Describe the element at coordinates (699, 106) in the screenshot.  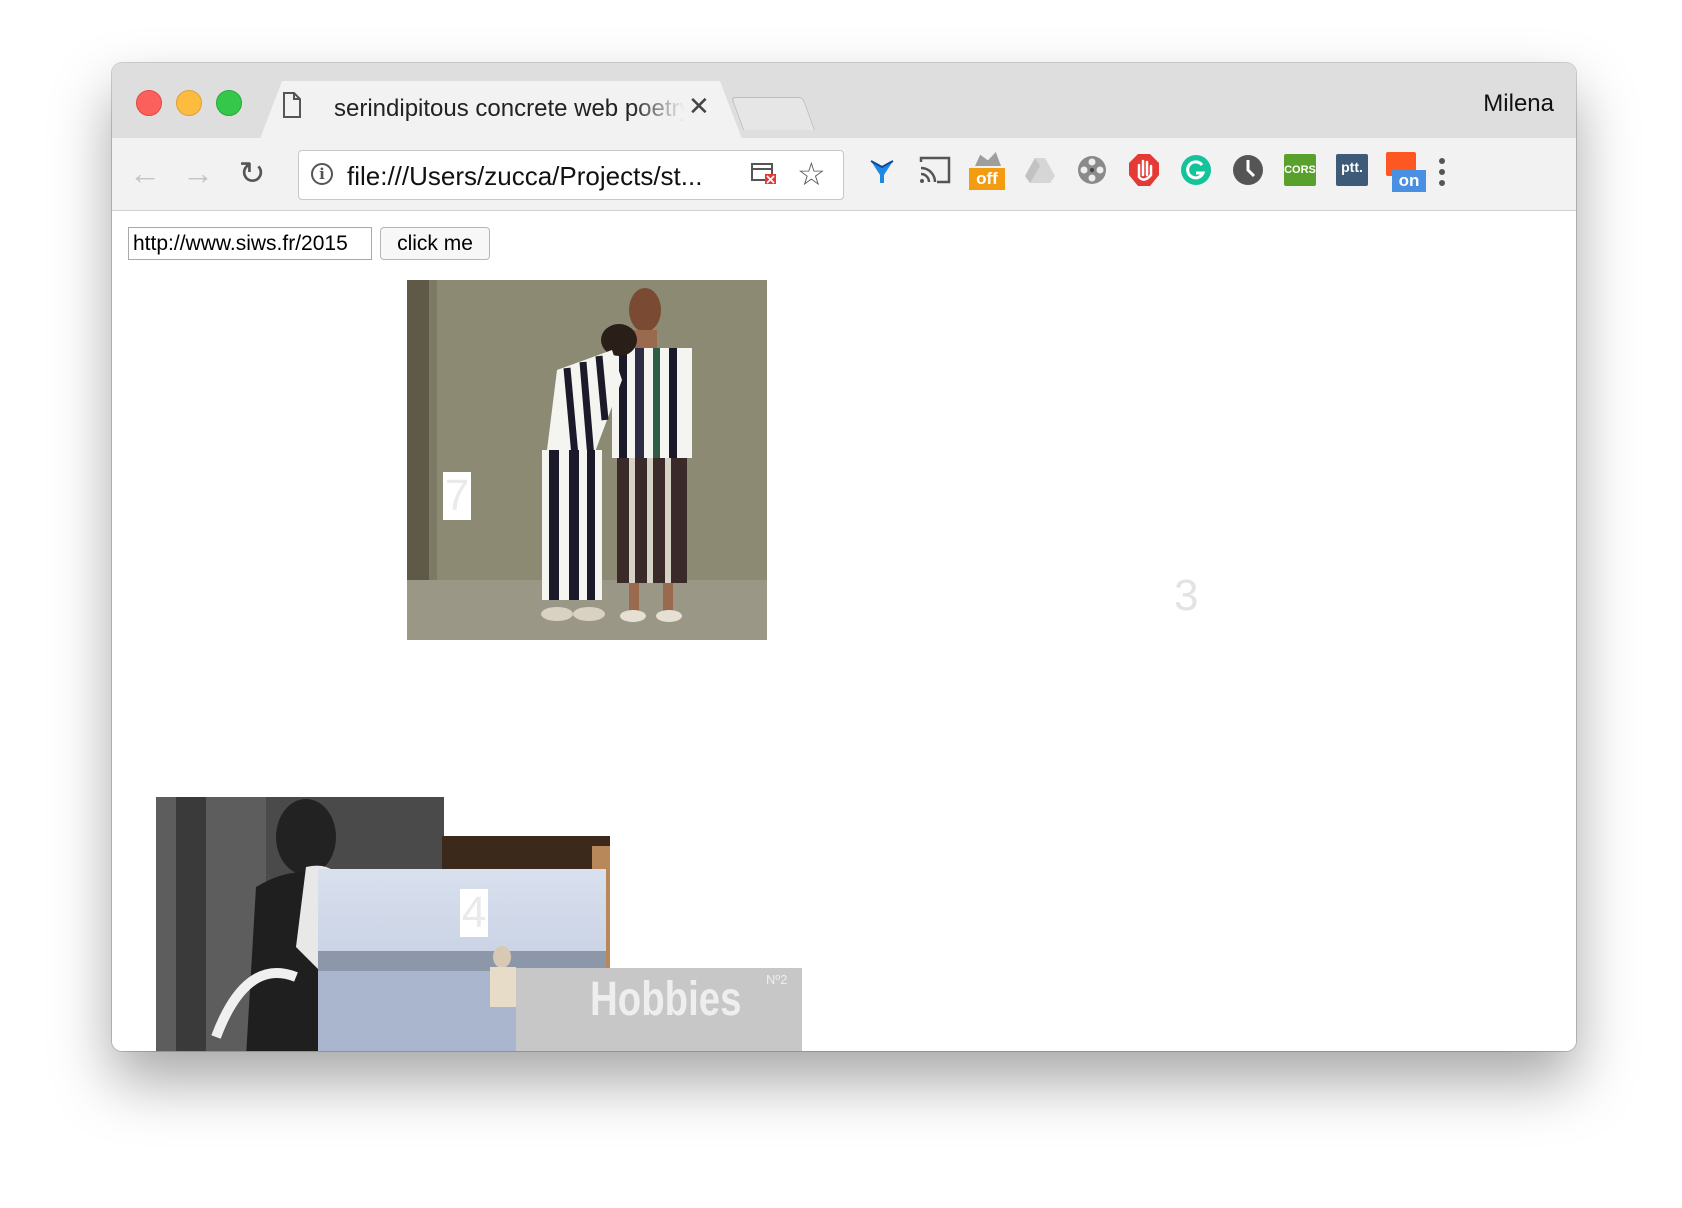
I see `tab-close-icon: ✕` at that location.